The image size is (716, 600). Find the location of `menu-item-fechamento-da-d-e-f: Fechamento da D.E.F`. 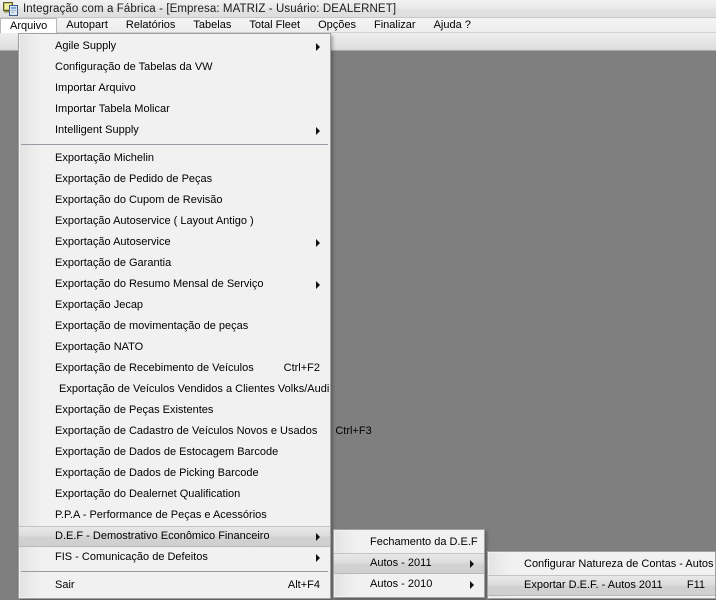

menu-item-fechamento-da-d-e-f: Fechamento da D.E.F is located at coordinates (409, 542).